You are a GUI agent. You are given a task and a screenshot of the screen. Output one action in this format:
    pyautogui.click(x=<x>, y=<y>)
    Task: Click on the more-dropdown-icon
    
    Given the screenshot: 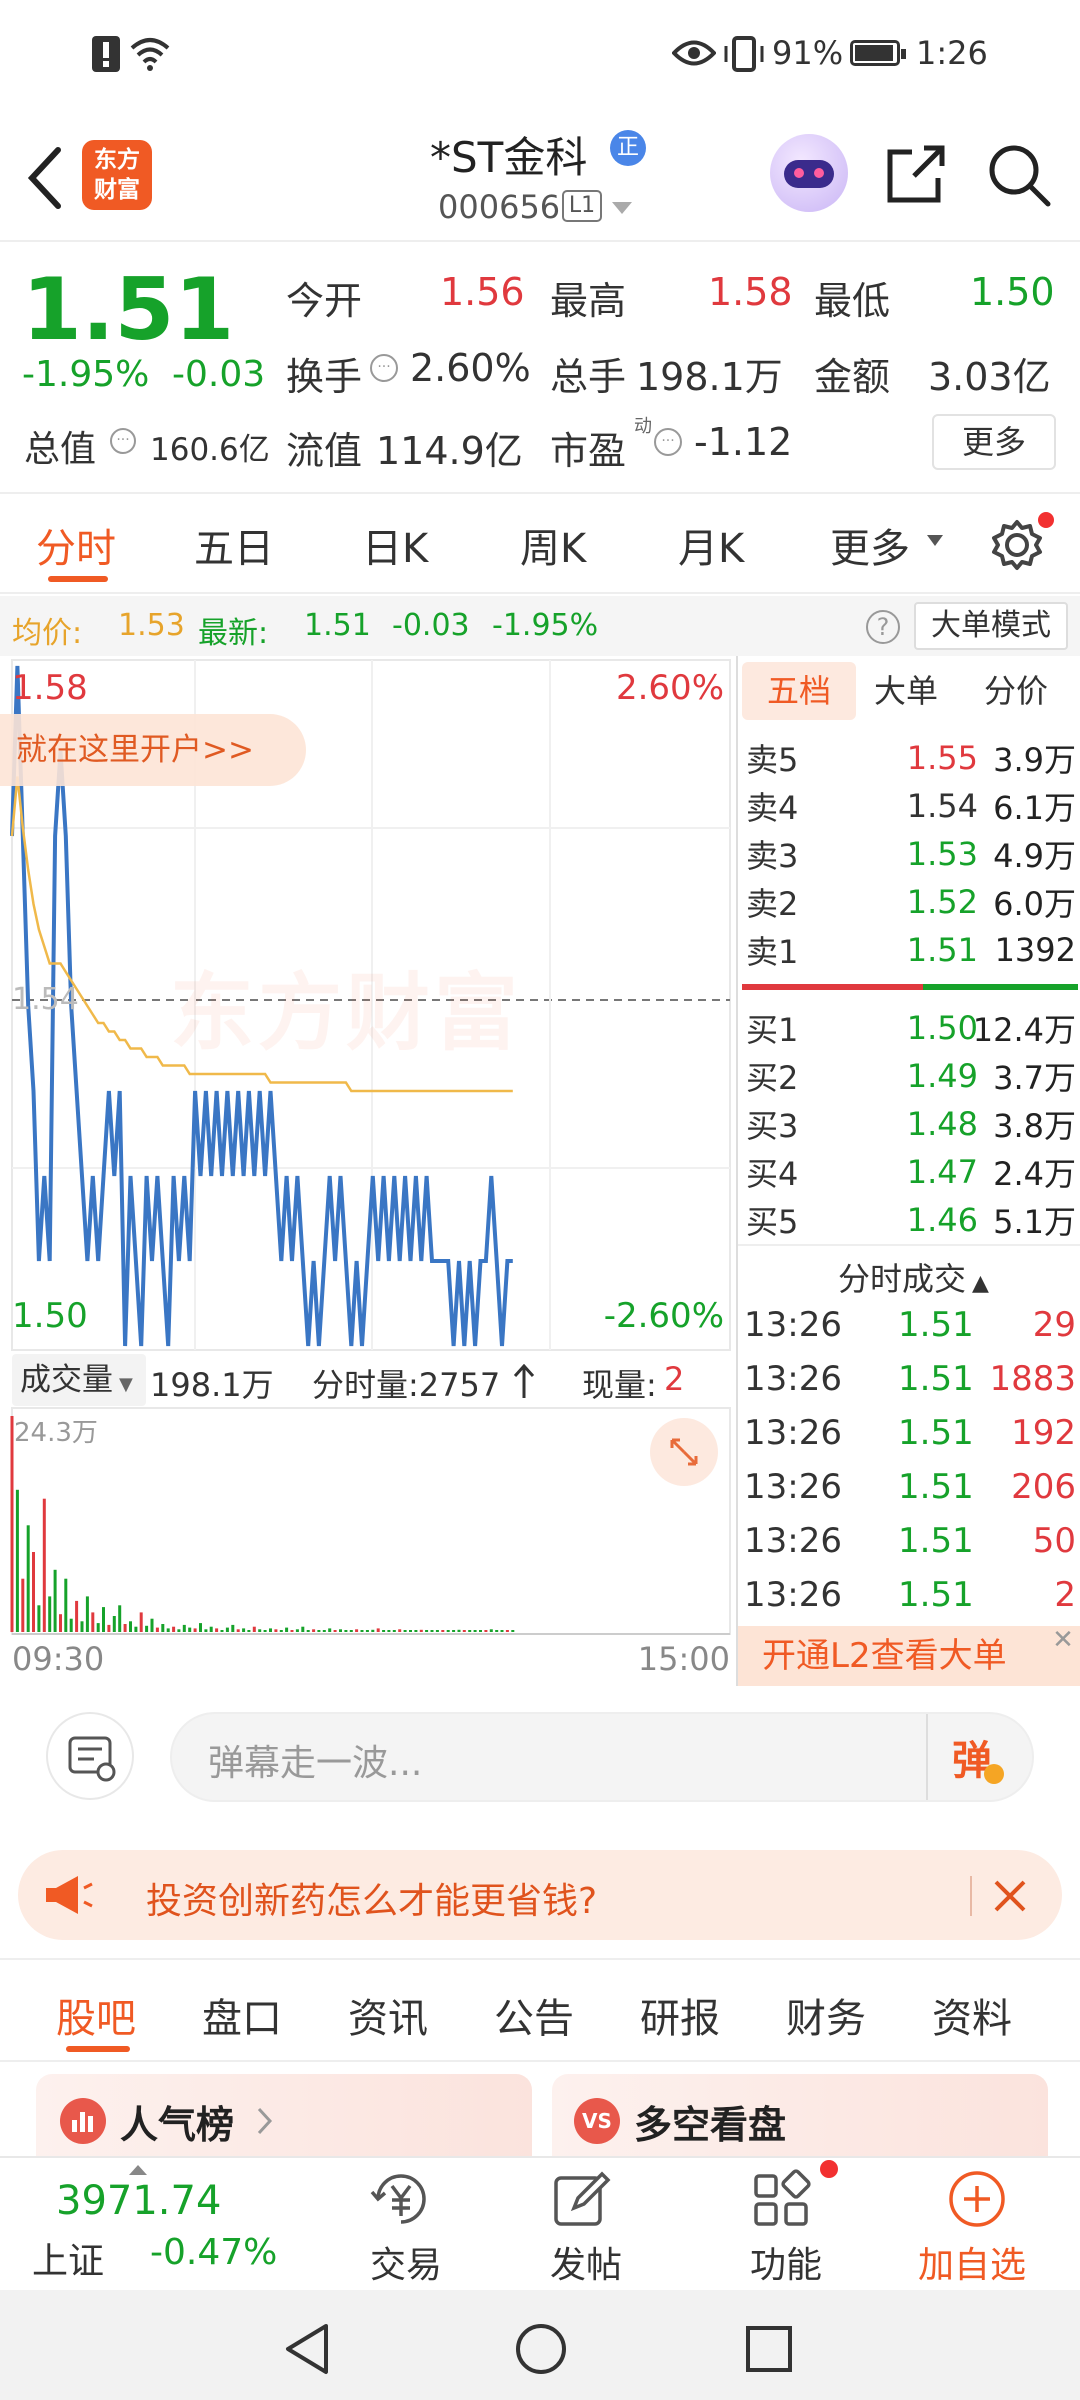 What is the action you would take?
    pyautogui.click(x=935, y=541)
    